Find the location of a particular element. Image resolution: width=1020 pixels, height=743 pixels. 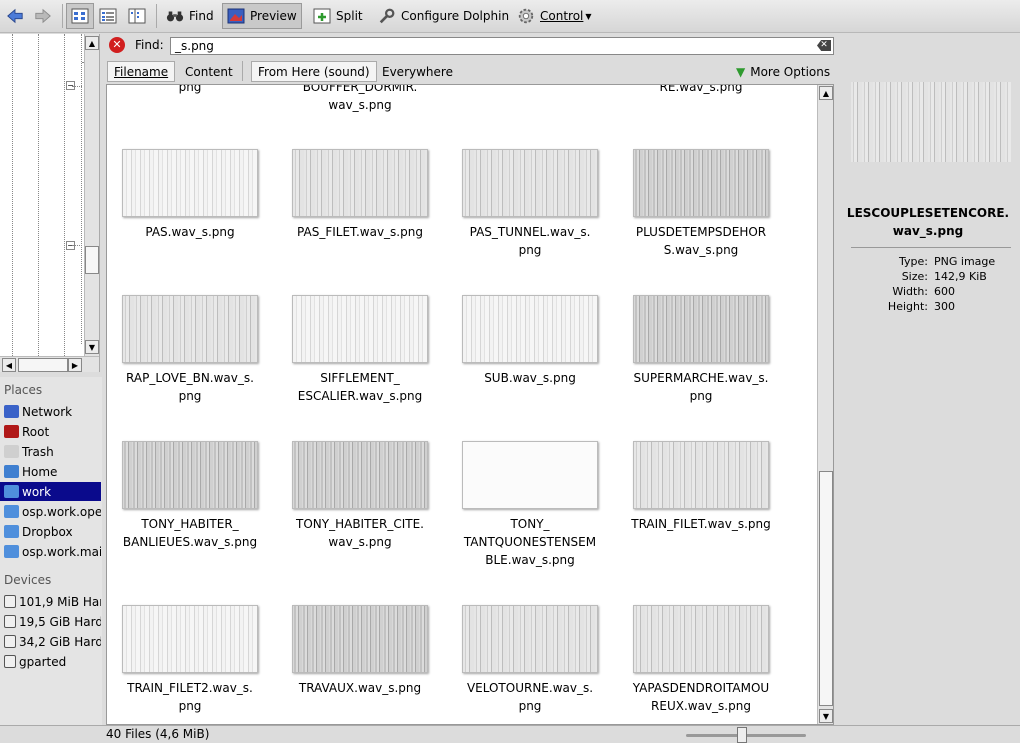

device-label: gparted is located at coordinates (43, 661).